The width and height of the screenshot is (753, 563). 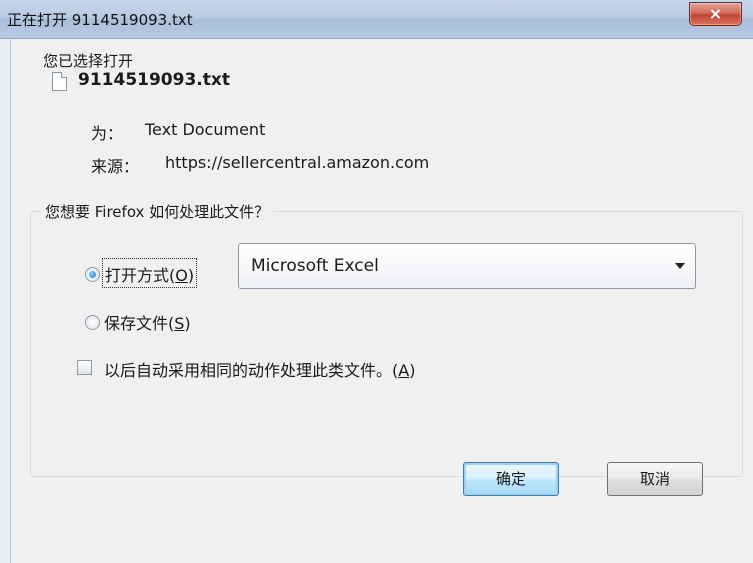 What do you see at coordinates (205, 129) in the screenshot?
I see `type-value: Text Document` at bounding box center [205, 129].